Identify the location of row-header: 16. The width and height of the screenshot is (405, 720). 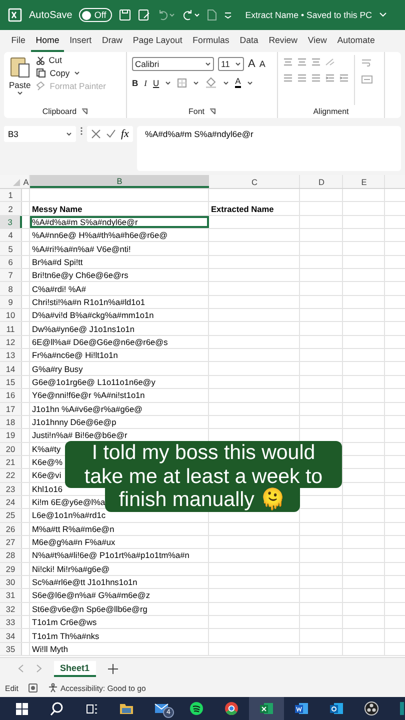
(11, 395).